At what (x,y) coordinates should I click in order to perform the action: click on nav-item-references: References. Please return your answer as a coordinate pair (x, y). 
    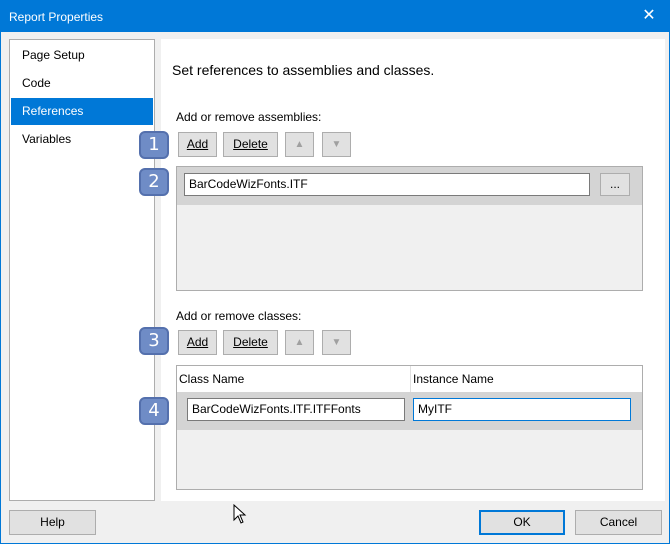
    Looking at the image, I should click on (82, 111).